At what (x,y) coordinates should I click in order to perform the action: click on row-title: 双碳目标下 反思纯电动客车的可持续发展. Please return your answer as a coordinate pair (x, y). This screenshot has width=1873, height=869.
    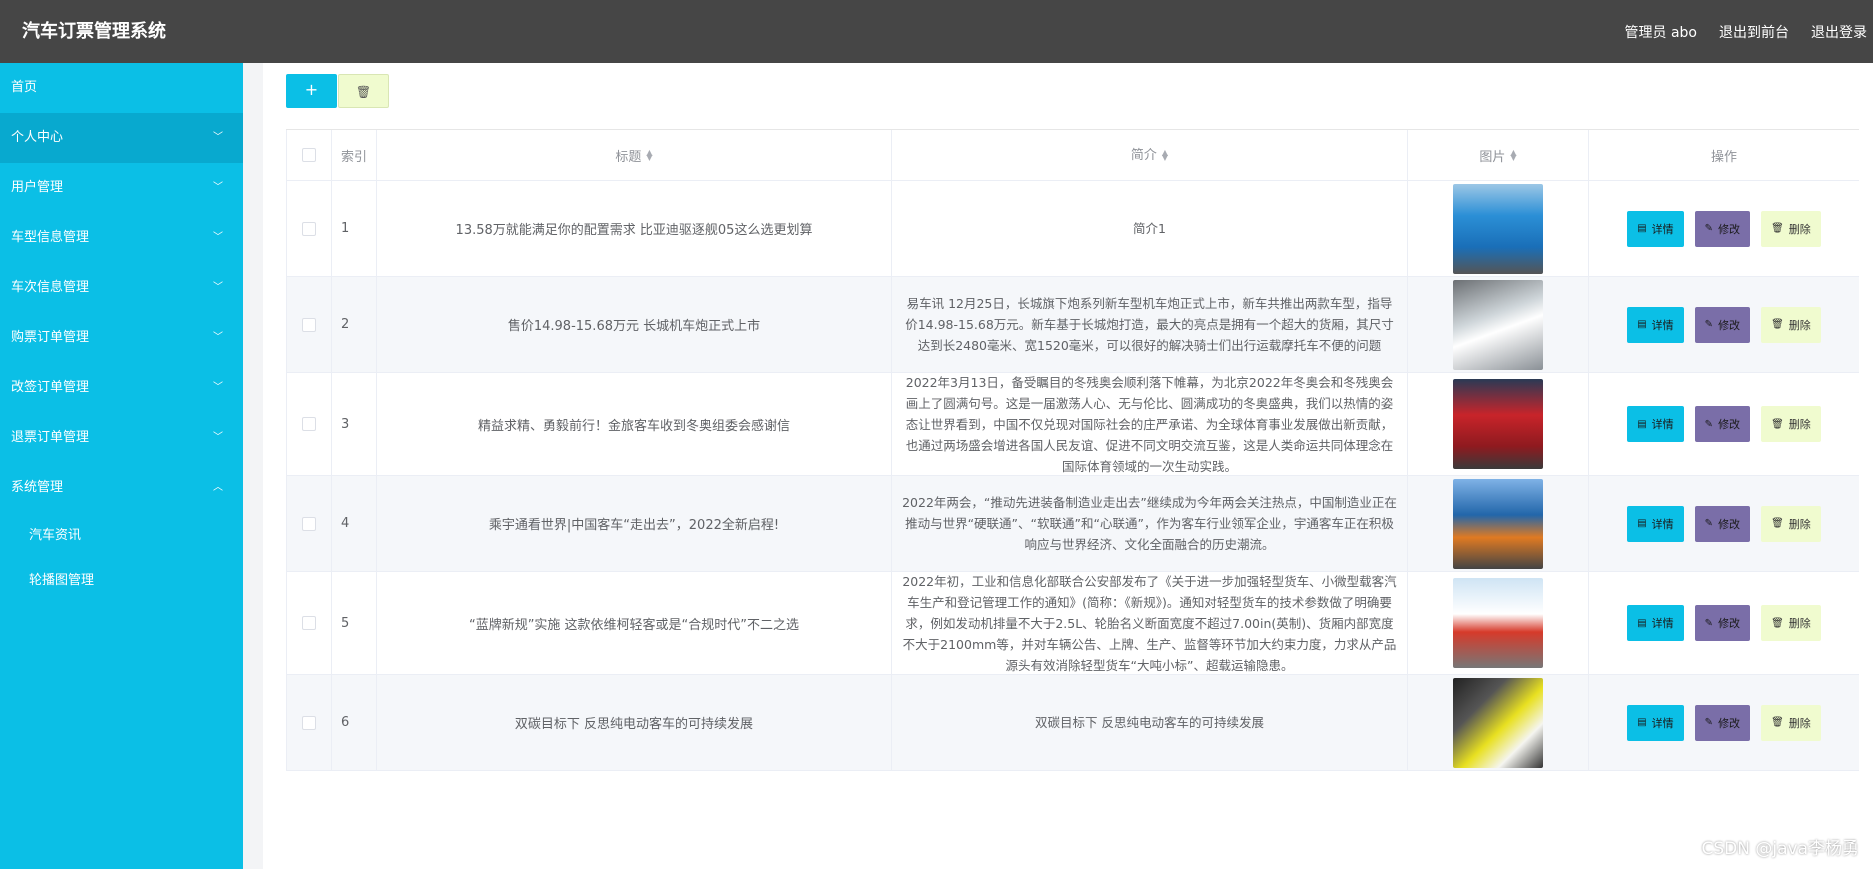
    Looking at the image, I should click on (634, 722).